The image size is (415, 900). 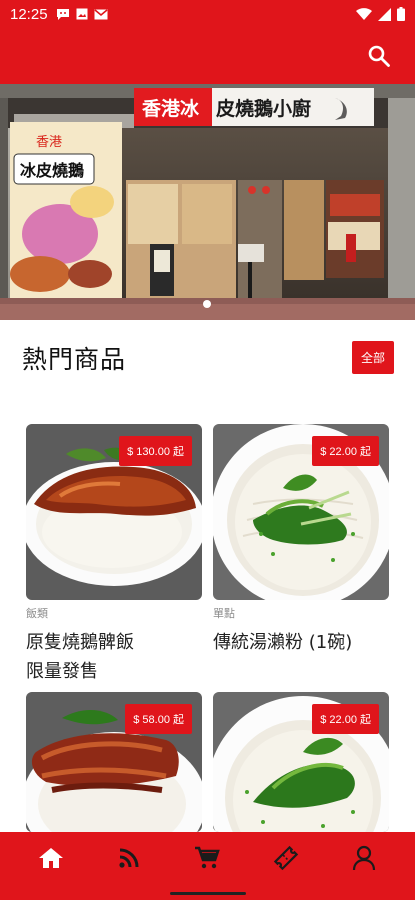 I want to click on view-all-button: 全部, so click(x=373, y=357).